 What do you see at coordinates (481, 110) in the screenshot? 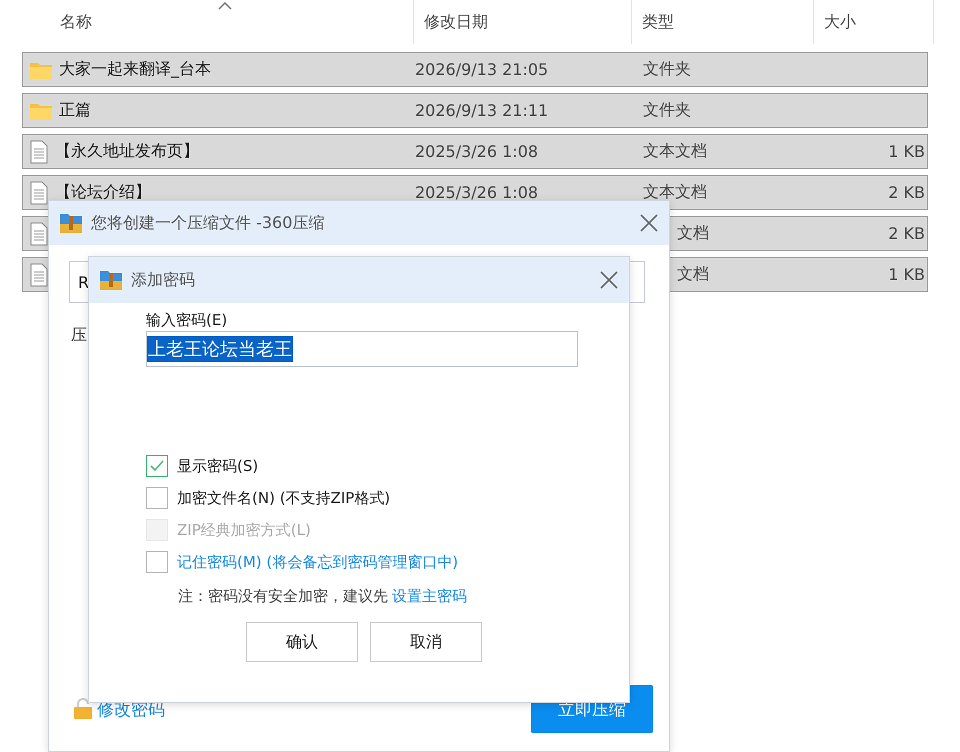
I see `file-date: 2026/9/13 21:11` at bounding box center [481, 110].